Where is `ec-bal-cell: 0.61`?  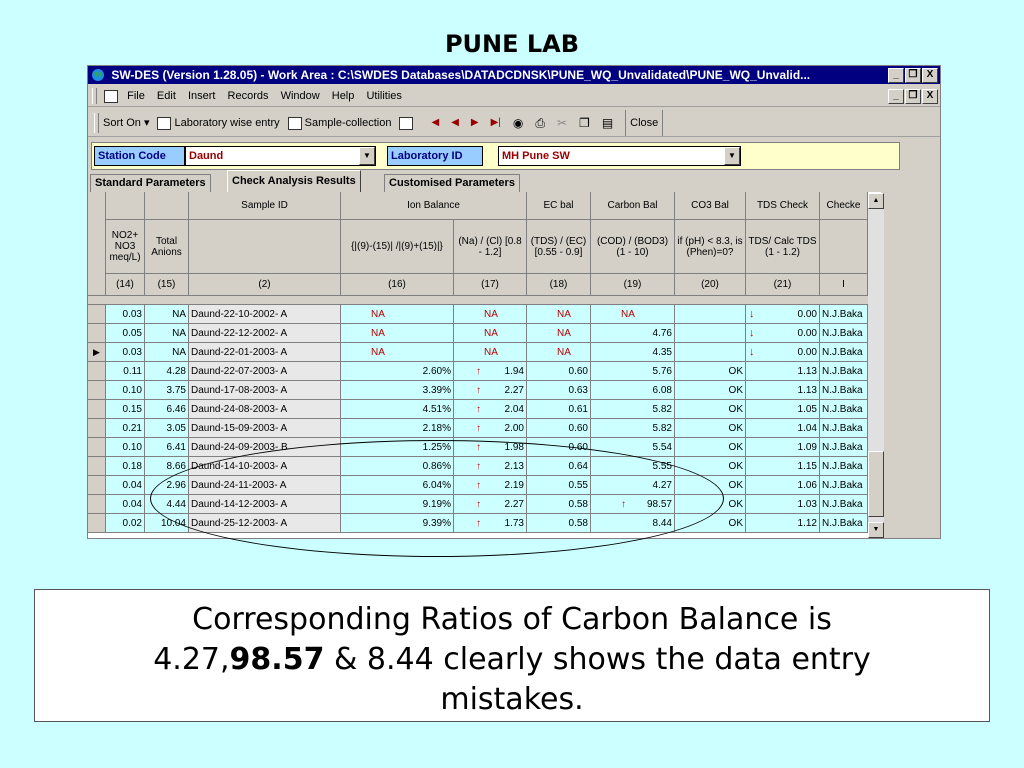
ec-bal-cell: 0.61 is located at coordinates (559, 409).